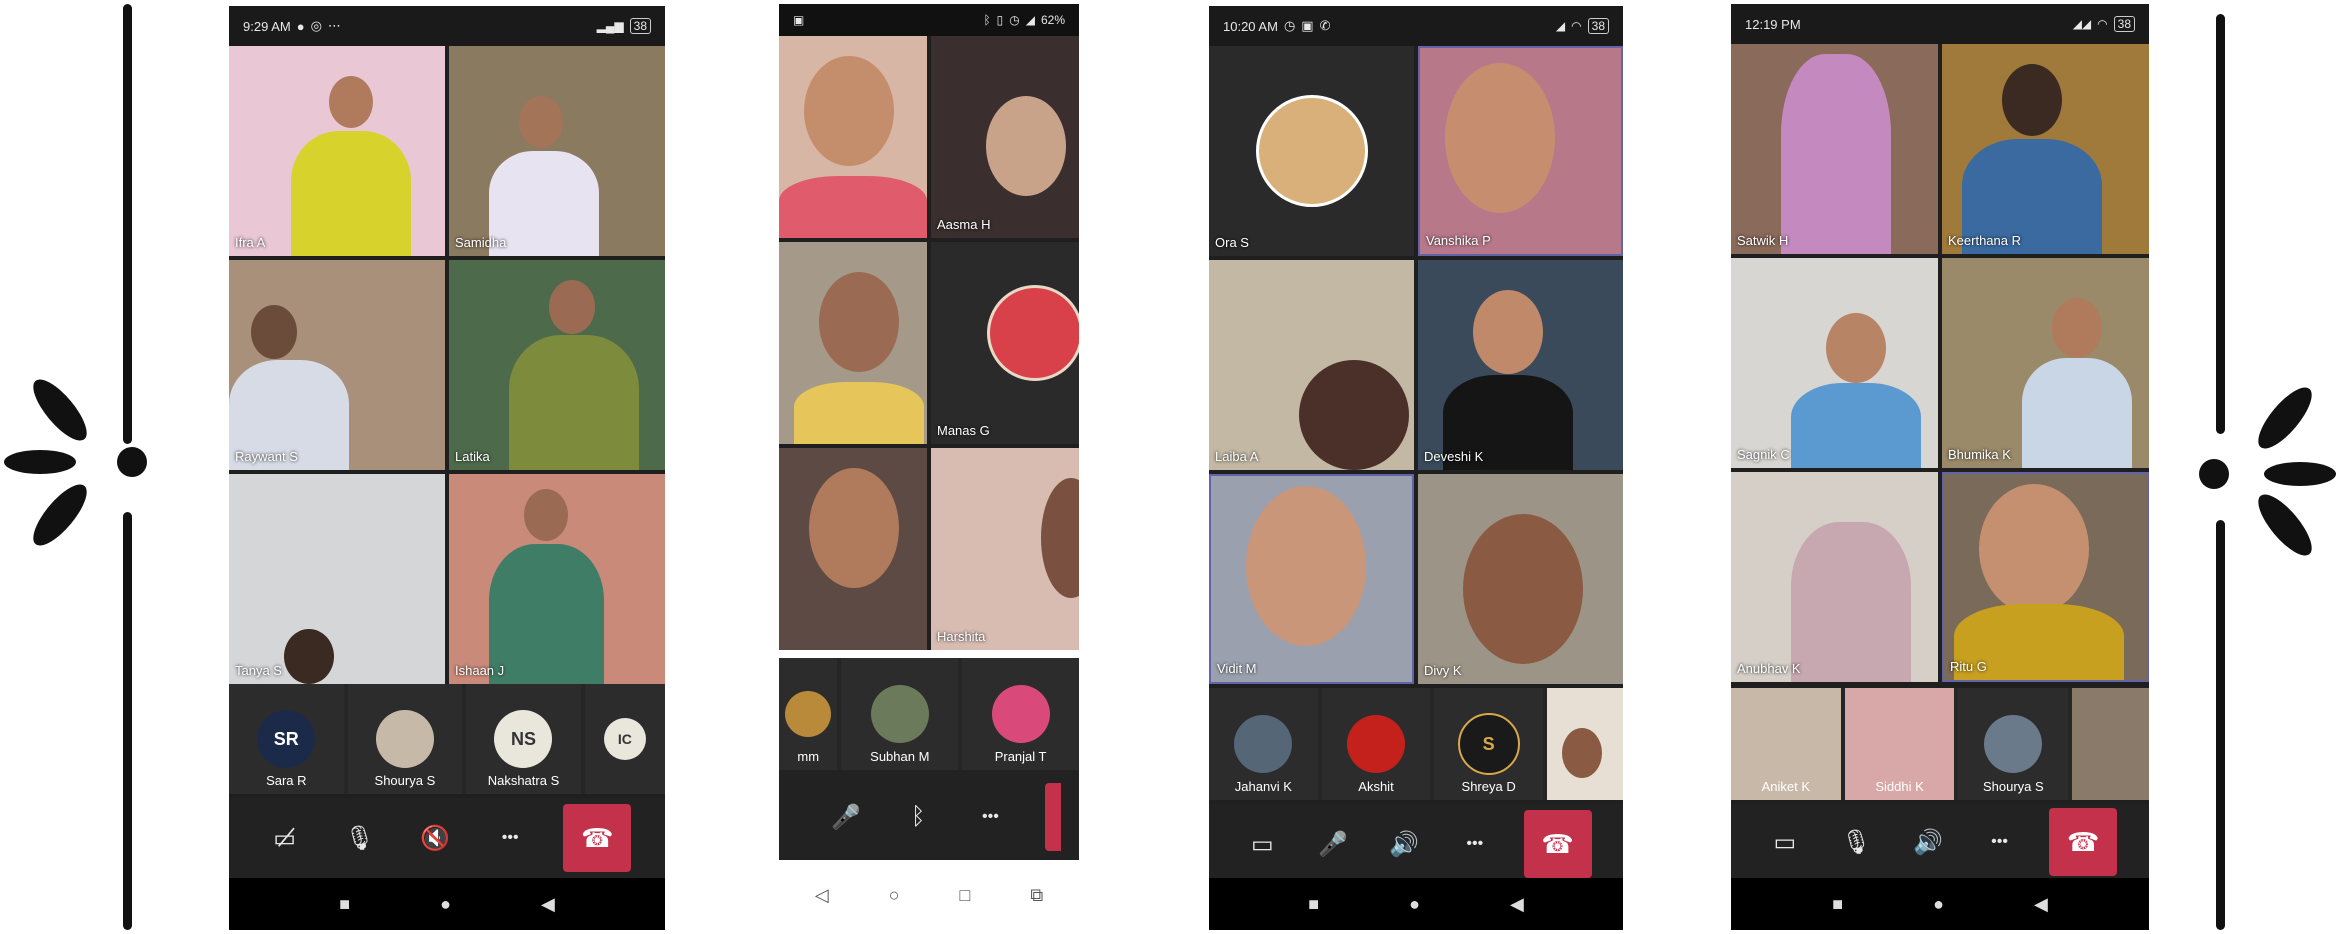 Image resolution: width=2343 pixels, height=934 pixels. I want to click on video-tile: Manas G, so click(1005, 343).